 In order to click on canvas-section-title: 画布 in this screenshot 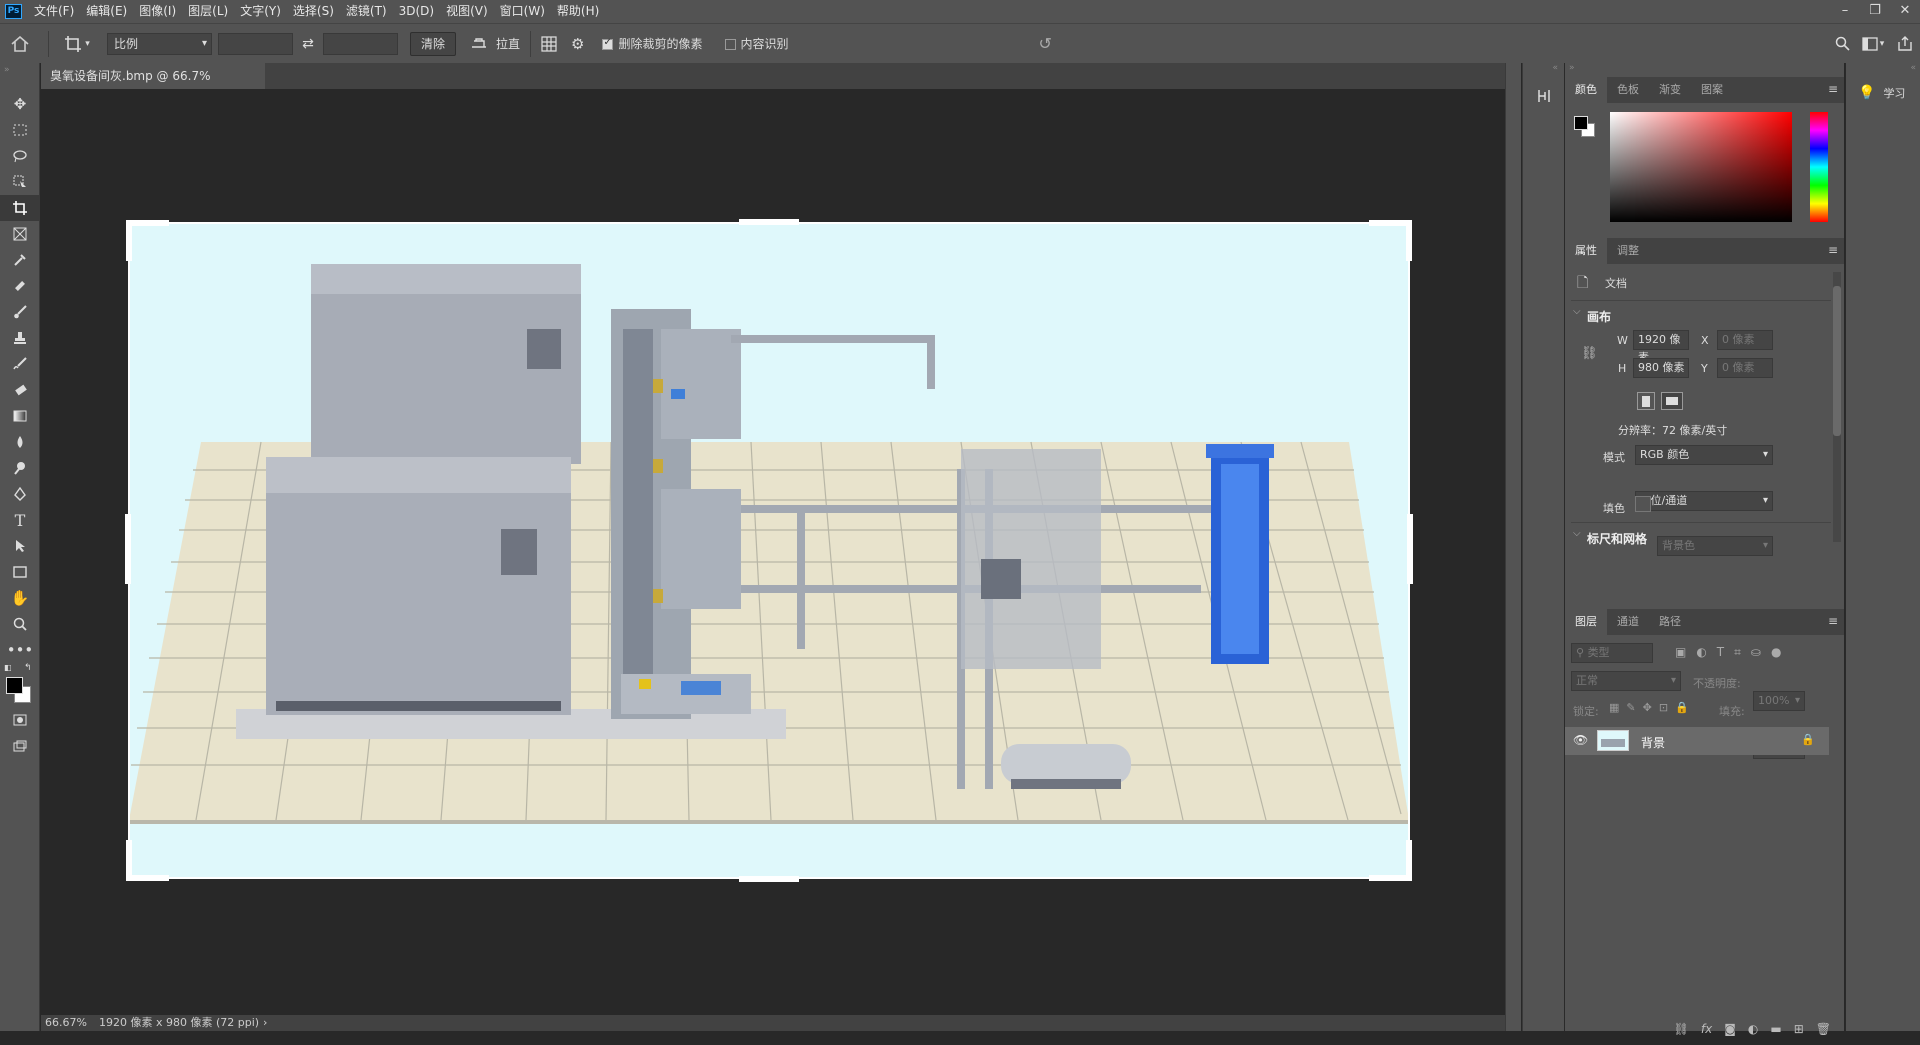, I will do `click(1599, 316)`.